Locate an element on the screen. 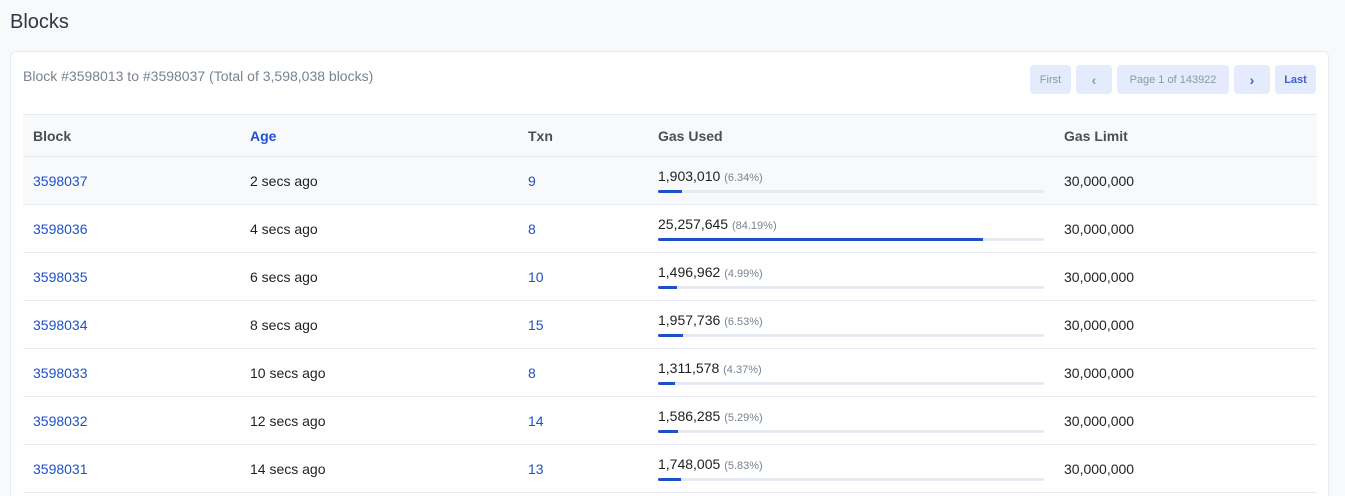  column-header-block: Block is located at coordinates (131, 135).